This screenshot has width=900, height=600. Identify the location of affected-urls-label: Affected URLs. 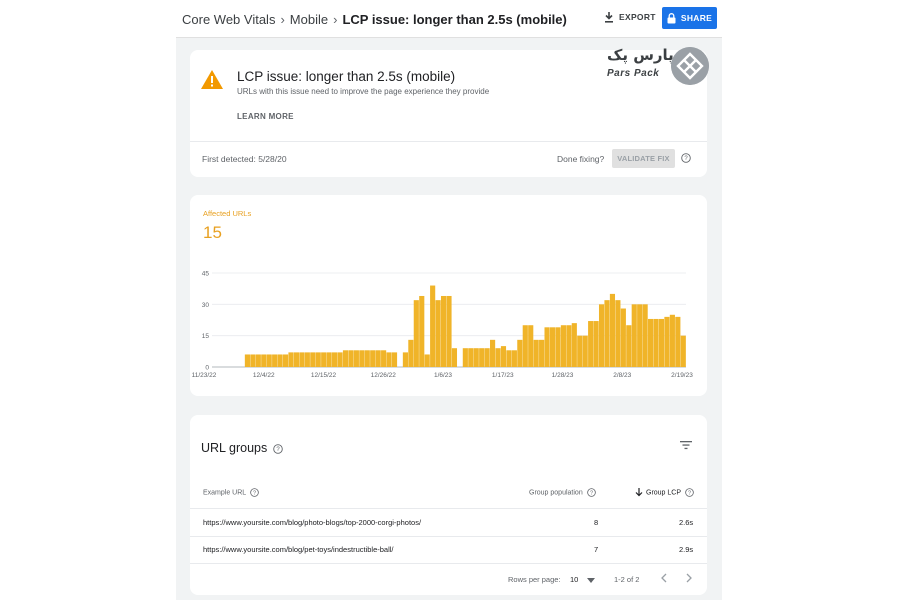
(227, 213).